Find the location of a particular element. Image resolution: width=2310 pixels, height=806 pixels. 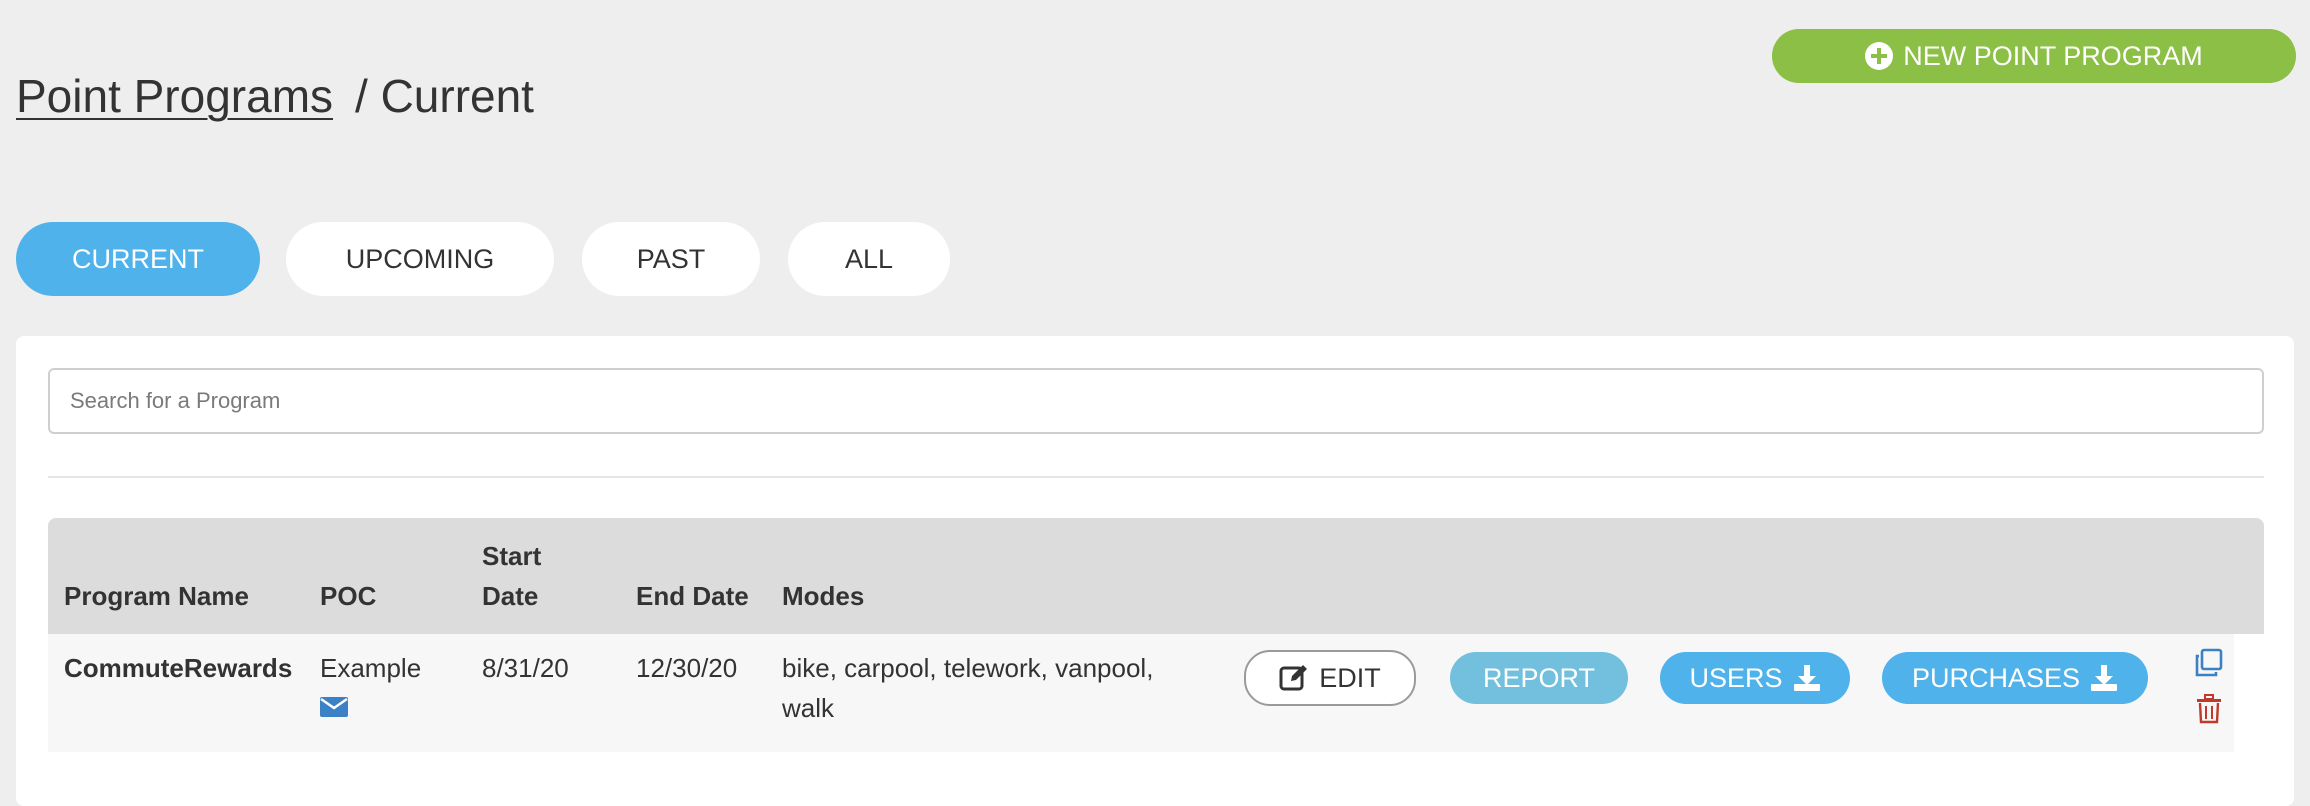

new-point-program-button: NEW POINT PROGRAM is located at coordinates (2034, 56).